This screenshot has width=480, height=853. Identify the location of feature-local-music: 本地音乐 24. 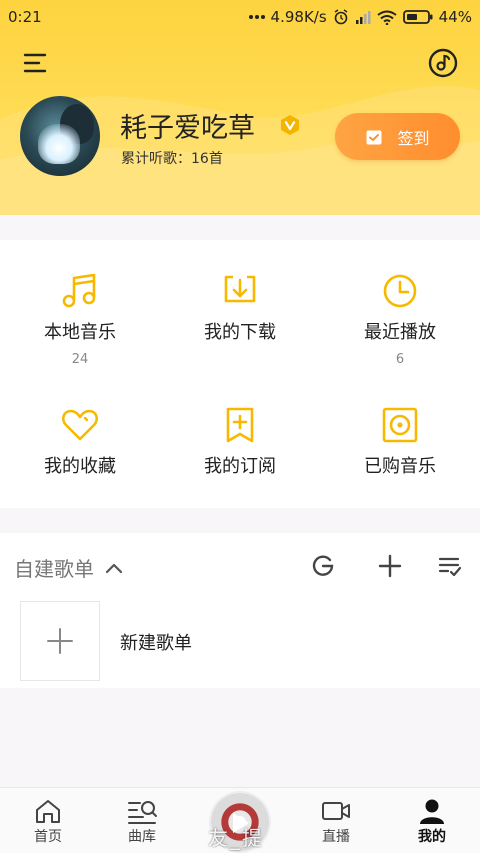
(80, 319).